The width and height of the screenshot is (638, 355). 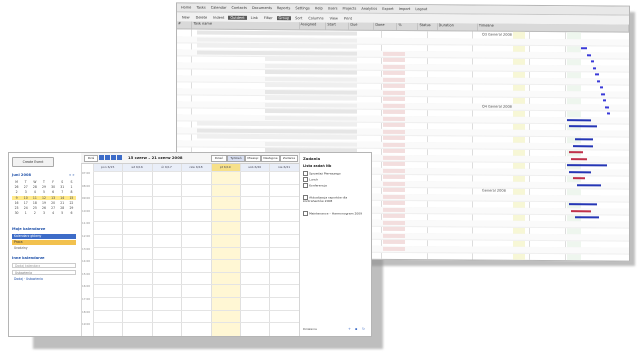 What do you see at coordinates (91, 158) in the screenshot?
I see `today-button: Dziś` at bounding box center [91, 158].